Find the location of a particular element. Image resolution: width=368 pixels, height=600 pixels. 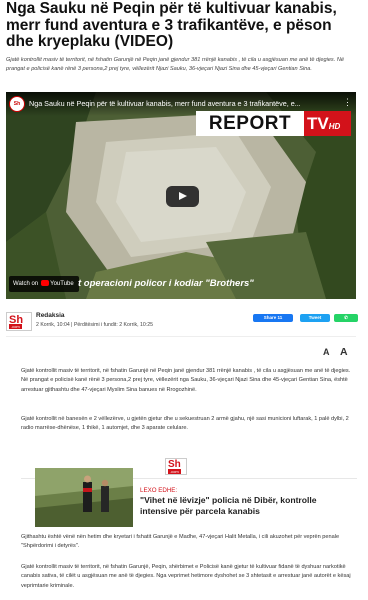

font-decrease-button: A is located at coordinates (326, 352).